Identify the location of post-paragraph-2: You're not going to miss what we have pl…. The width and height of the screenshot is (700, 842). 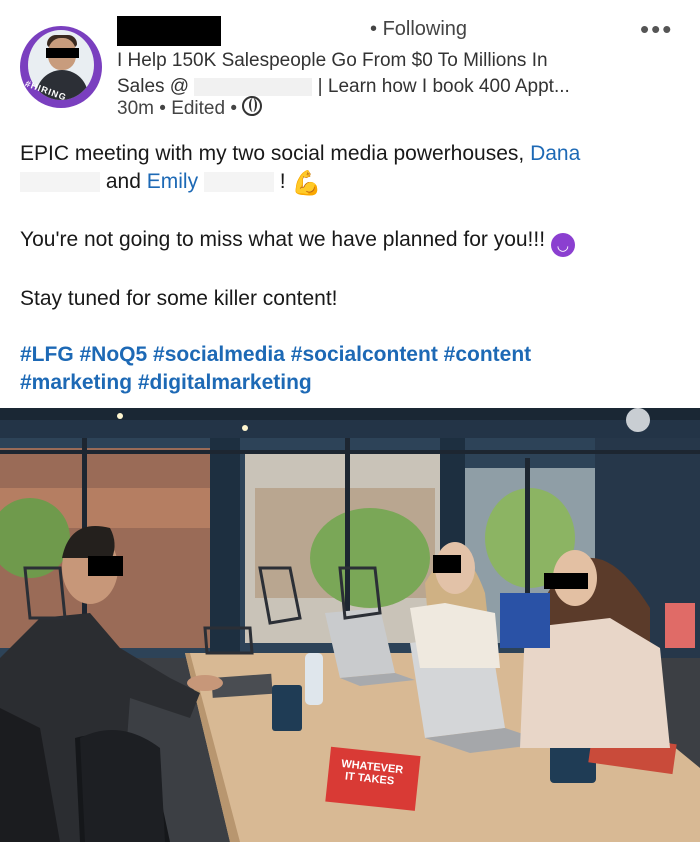
(350, 241).